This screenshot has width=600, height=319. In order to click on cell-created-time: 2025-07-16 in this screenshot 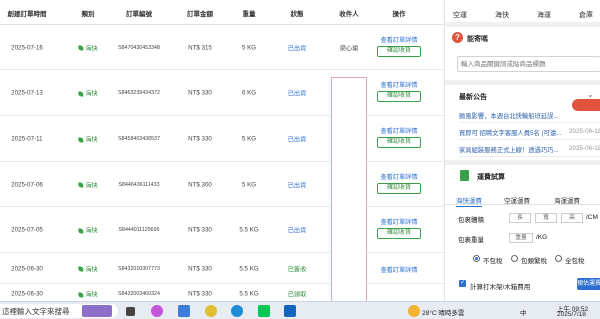, I will do `click(27, 47)`.